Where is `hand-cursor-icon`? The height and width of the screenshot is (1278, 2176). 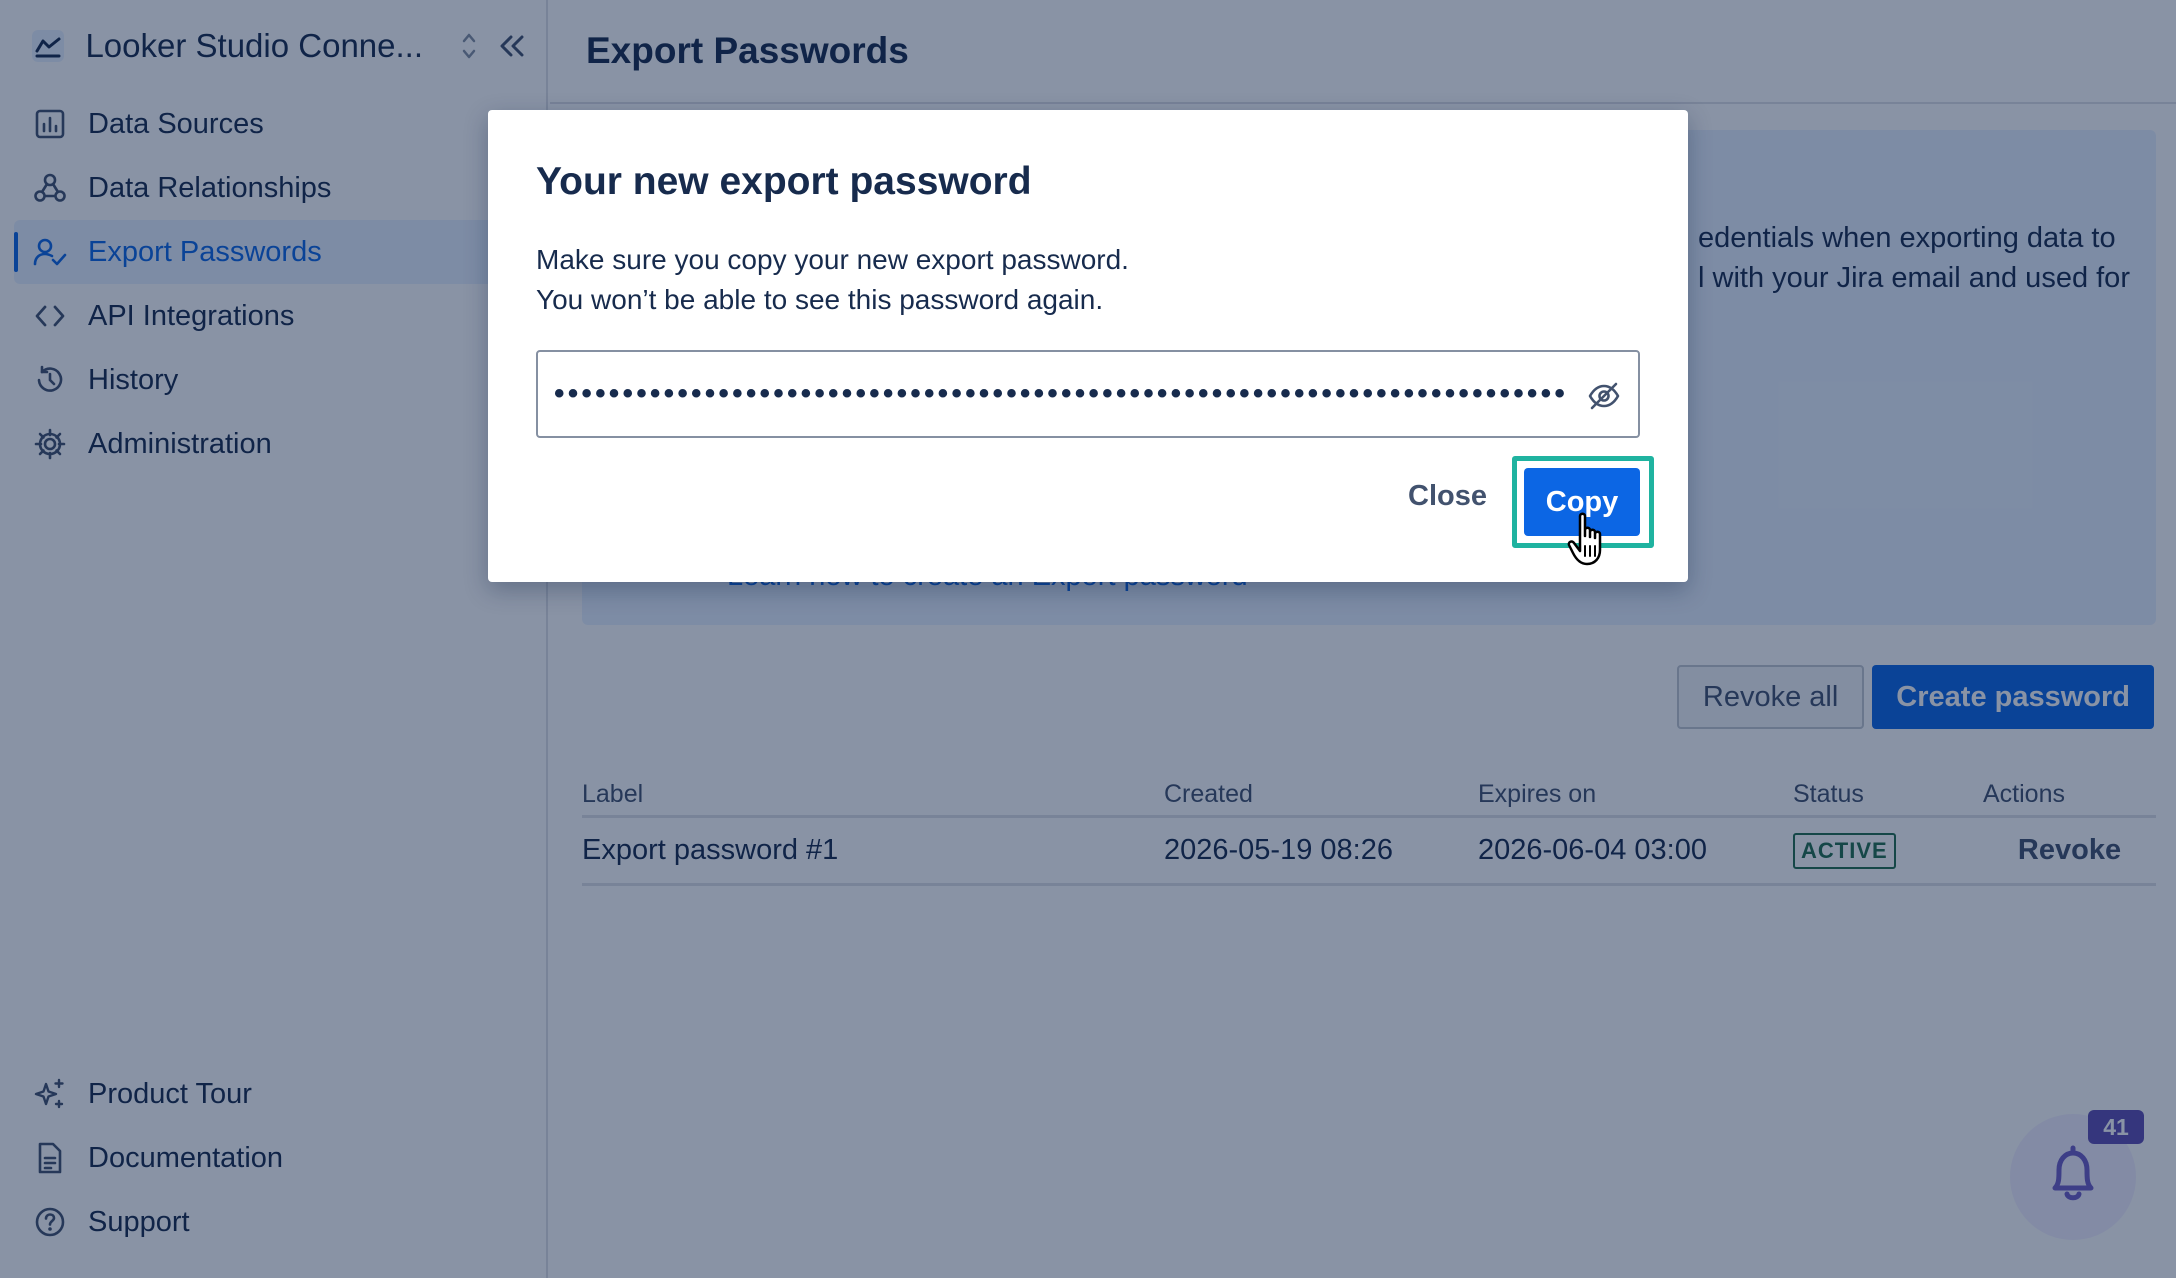
hand-cursor-icon is located at coordinates (1590, 540).